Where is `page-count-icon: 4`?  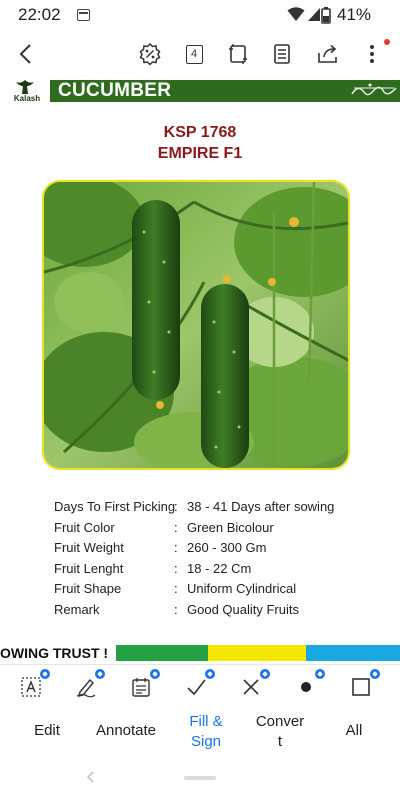
page-count-icon: 4 is located at coordinates (194, 54).